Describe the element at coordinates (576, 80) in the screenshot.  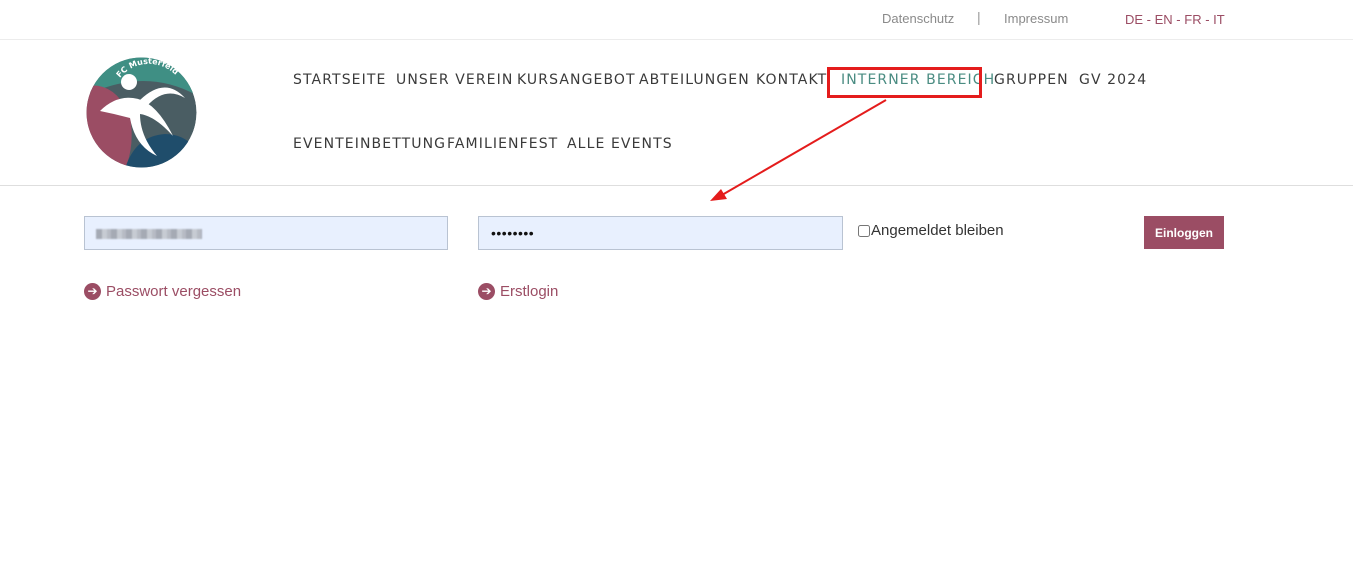
I see `nav-kursangebot: KURSANGEBOT` at that location.